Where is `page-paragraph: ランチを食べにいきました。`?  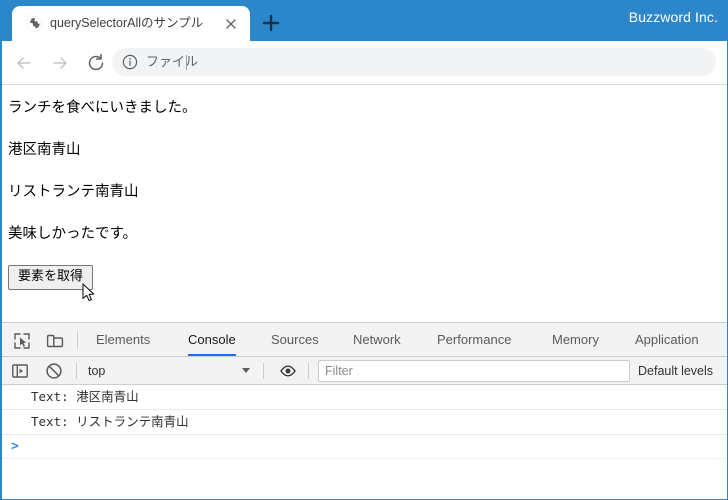 page-paragraph: ランチを食べにいきました。 is located at coordinates (102, 108).